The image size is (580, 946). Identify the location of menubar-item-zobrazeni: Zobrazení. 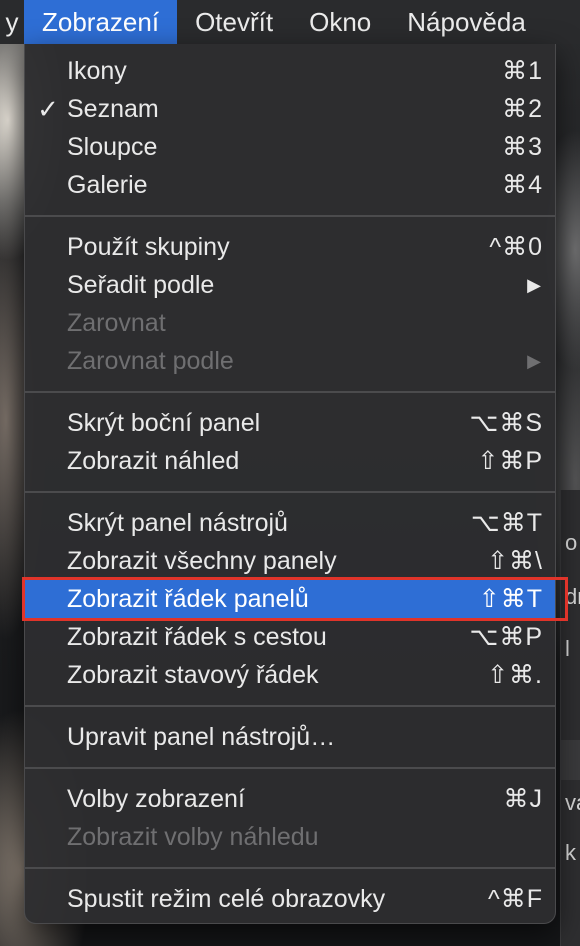
(101, 22).